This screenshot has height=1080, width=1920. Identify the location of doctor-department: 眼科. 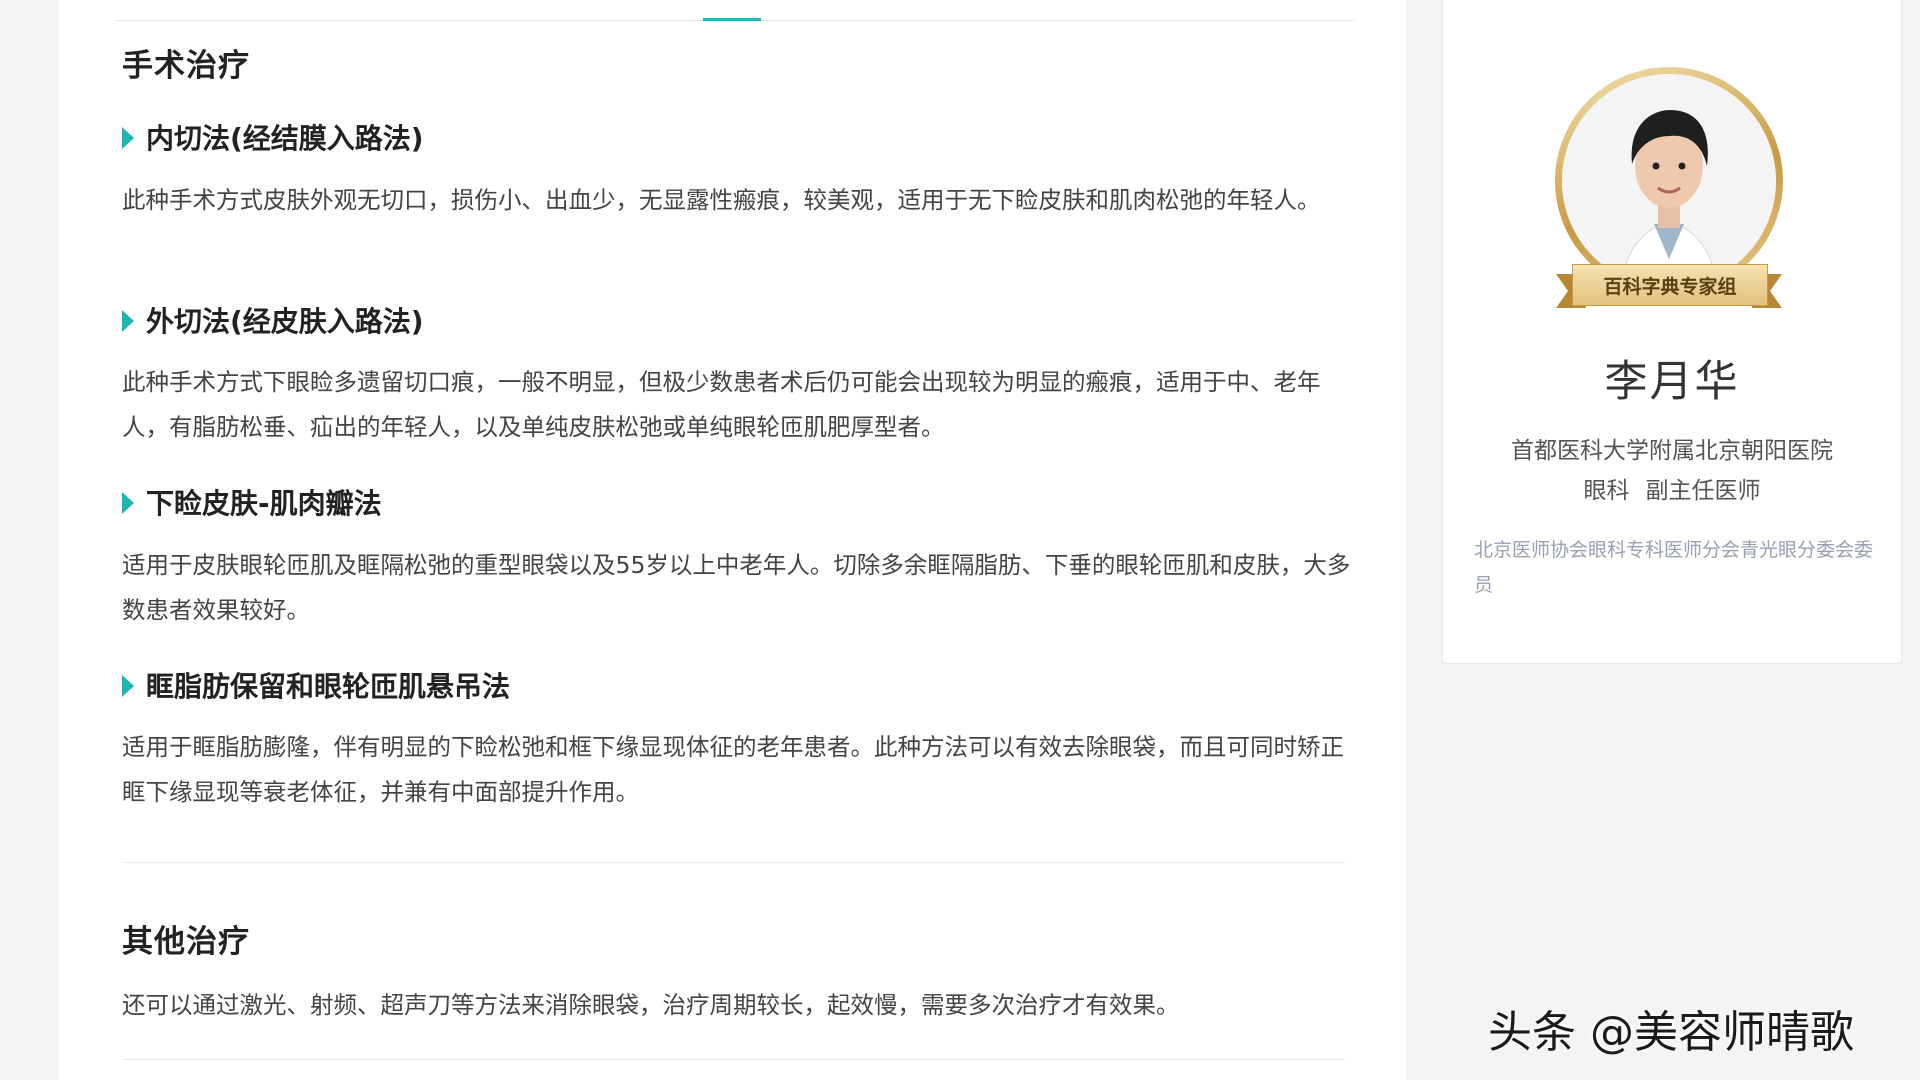
(1606, 491).